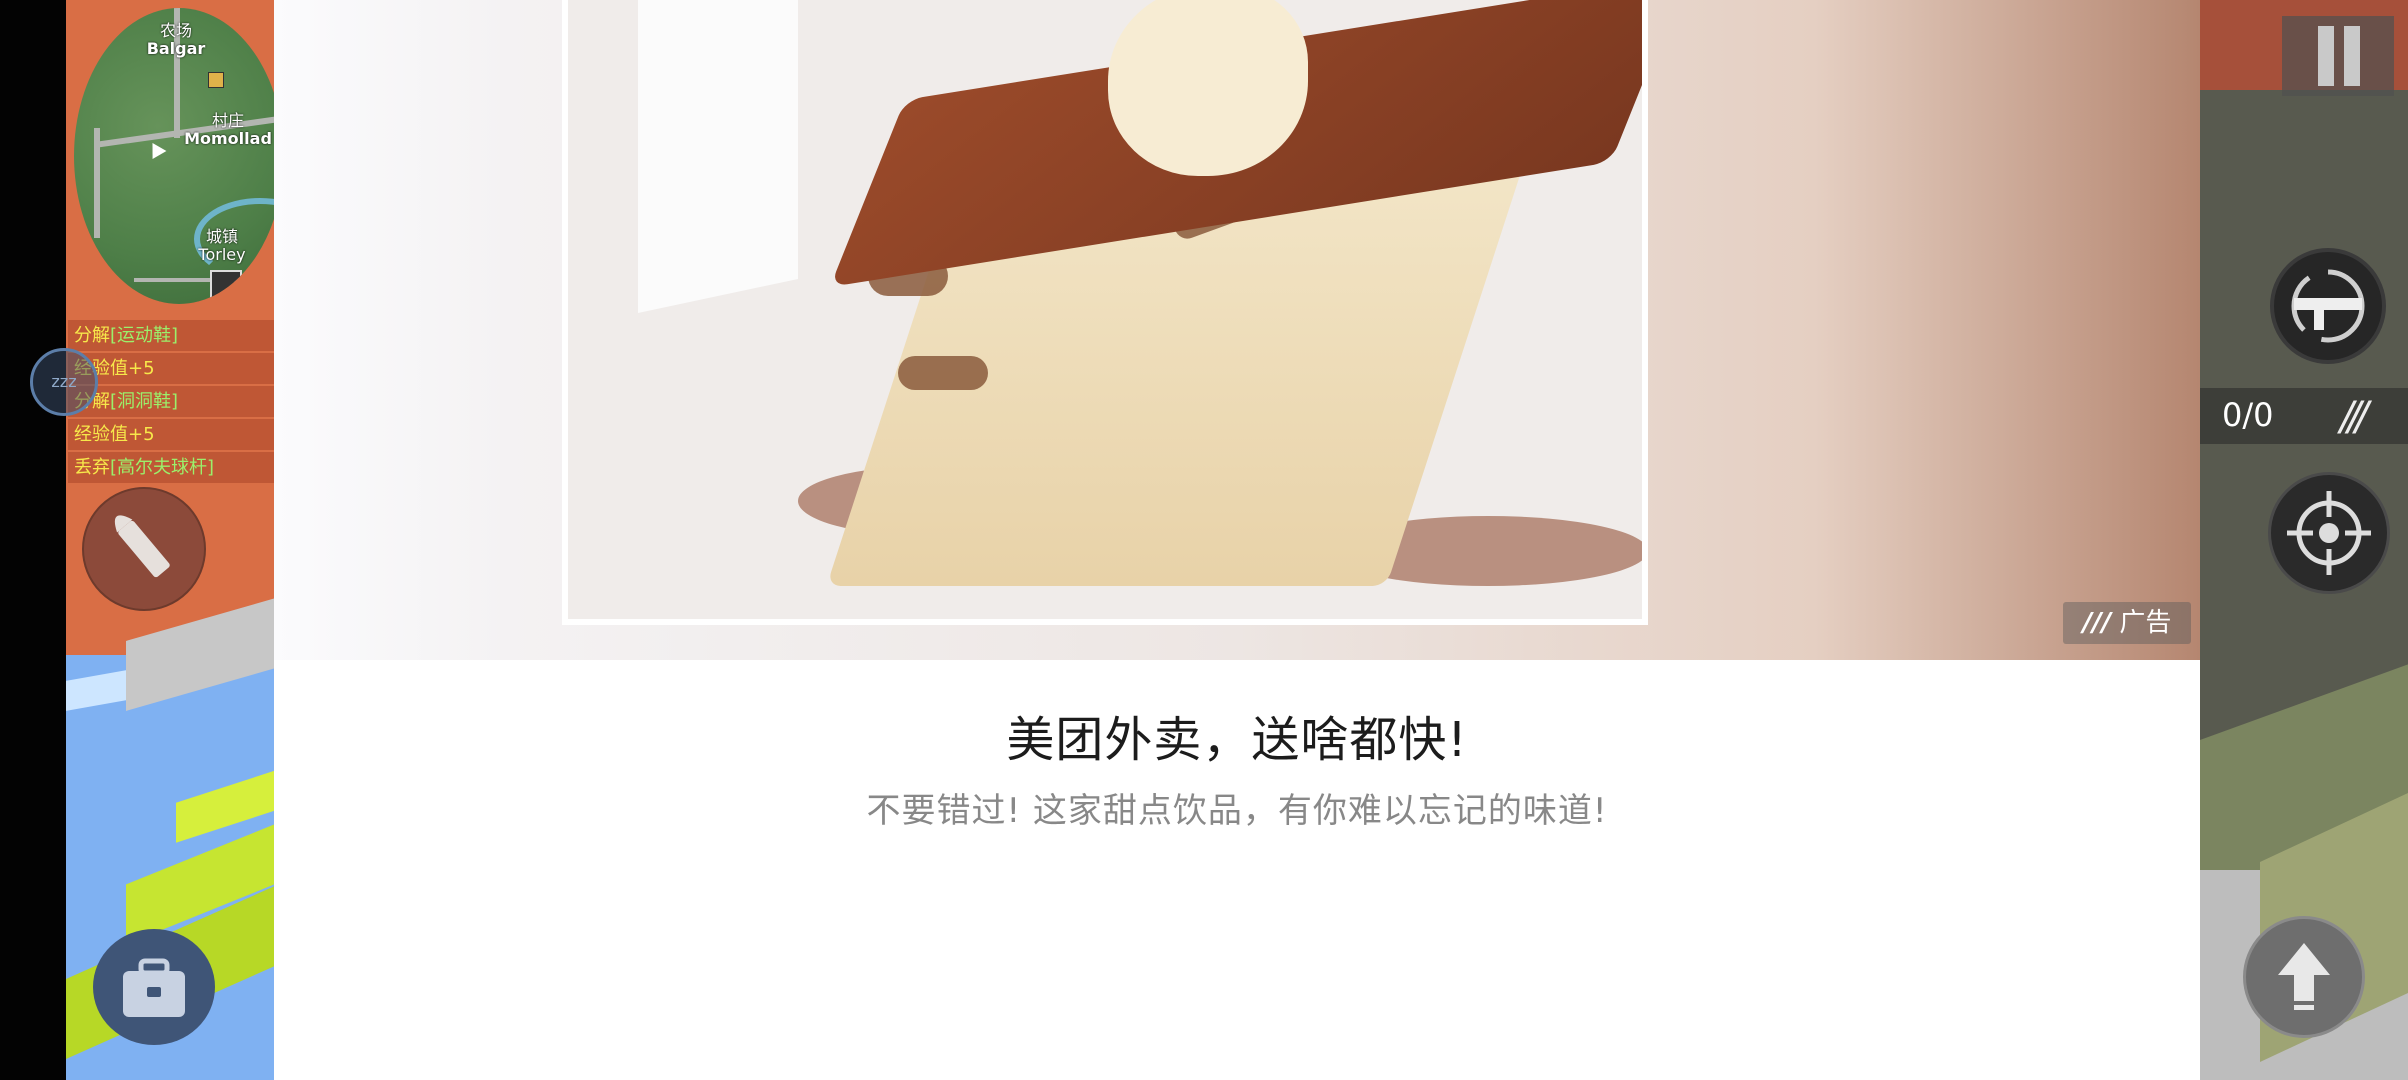  I want to click on map-label-balgar: 农场 Balgar, so click(176, 40).